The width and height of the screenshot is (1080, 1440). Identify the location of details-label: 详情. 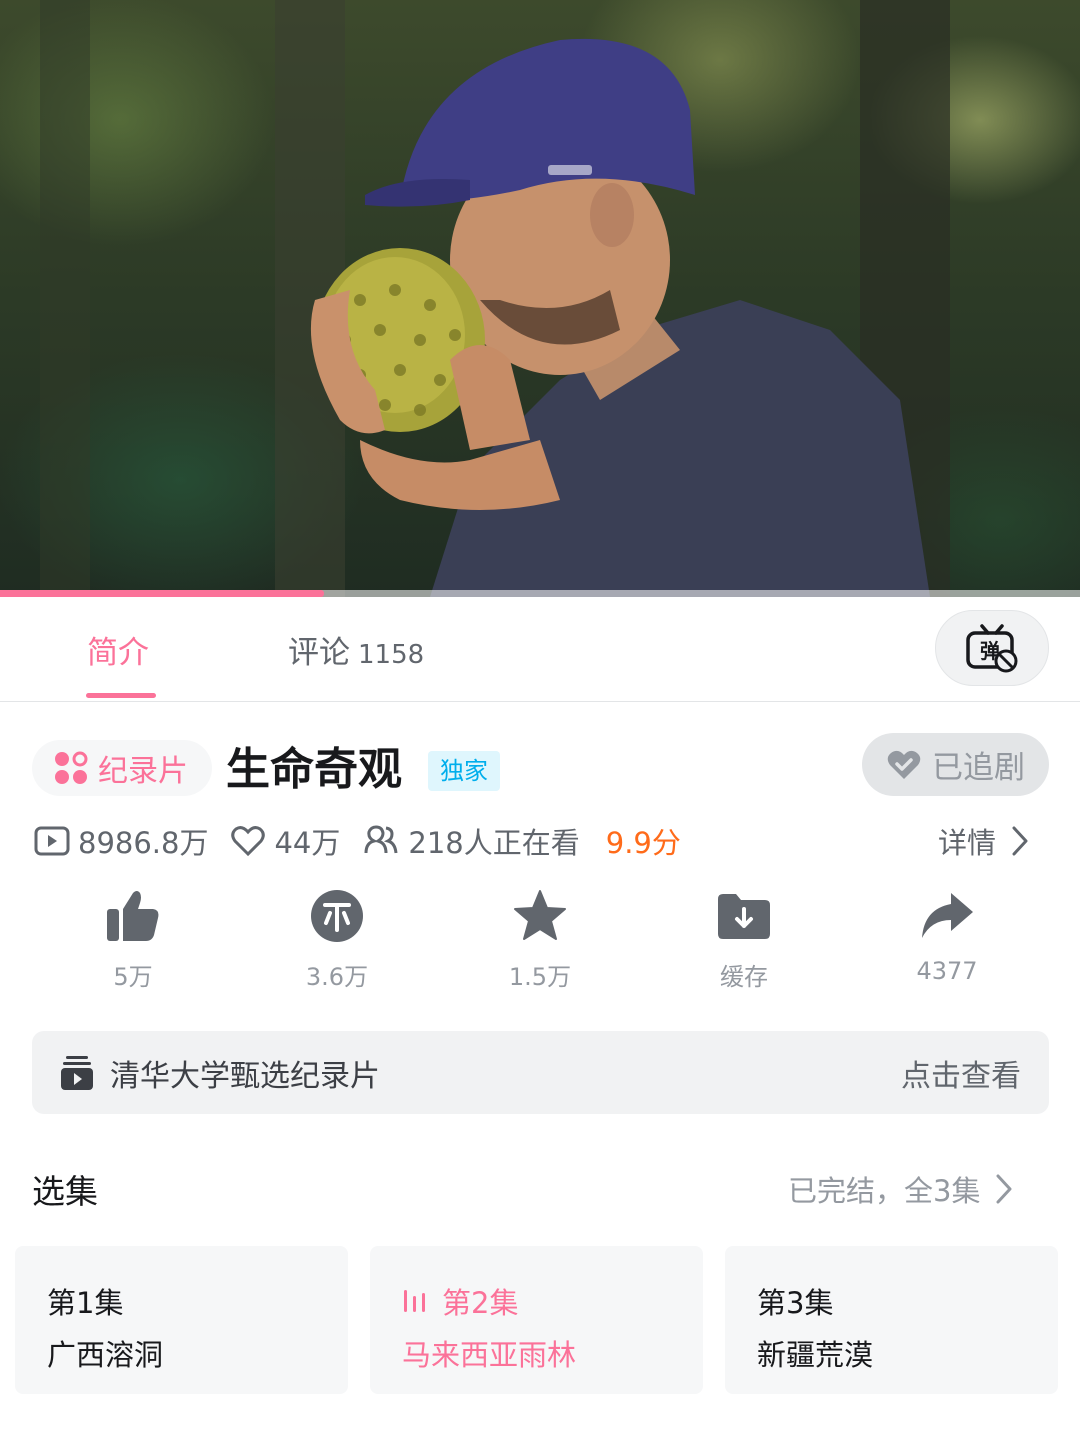
(967, 843).